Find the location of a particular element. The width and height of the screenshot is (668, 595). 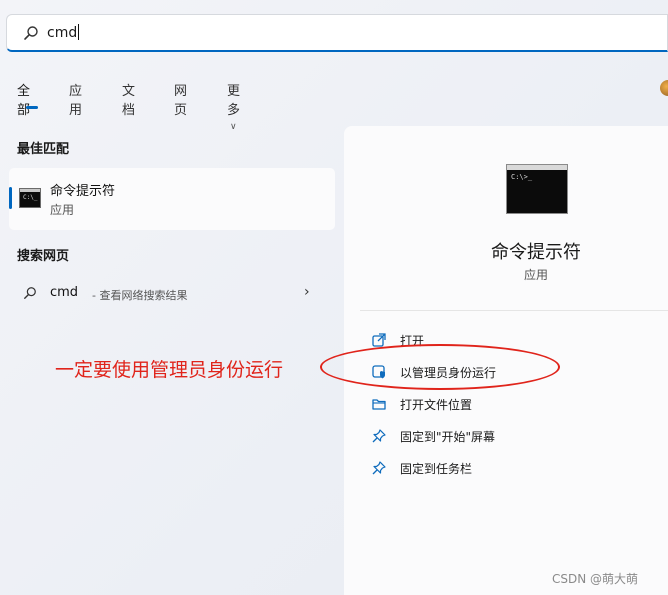

web-search-heading: 搜索网页 is located at coordinates (43, 256).